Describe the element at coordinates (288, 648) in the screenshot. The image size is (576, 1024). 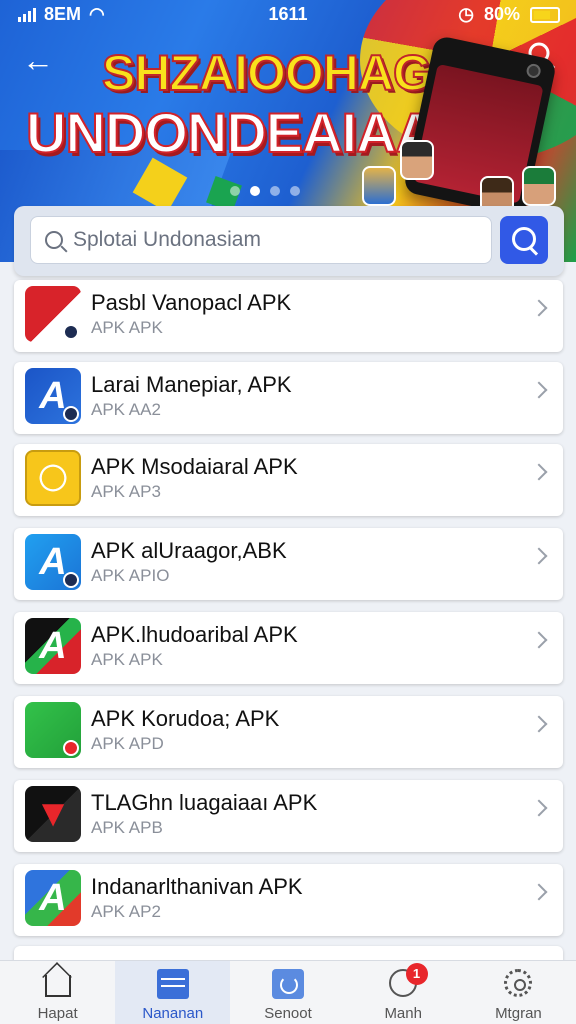
I see `list-item: A APK.lhudoaribal APK APK APK` at that location.